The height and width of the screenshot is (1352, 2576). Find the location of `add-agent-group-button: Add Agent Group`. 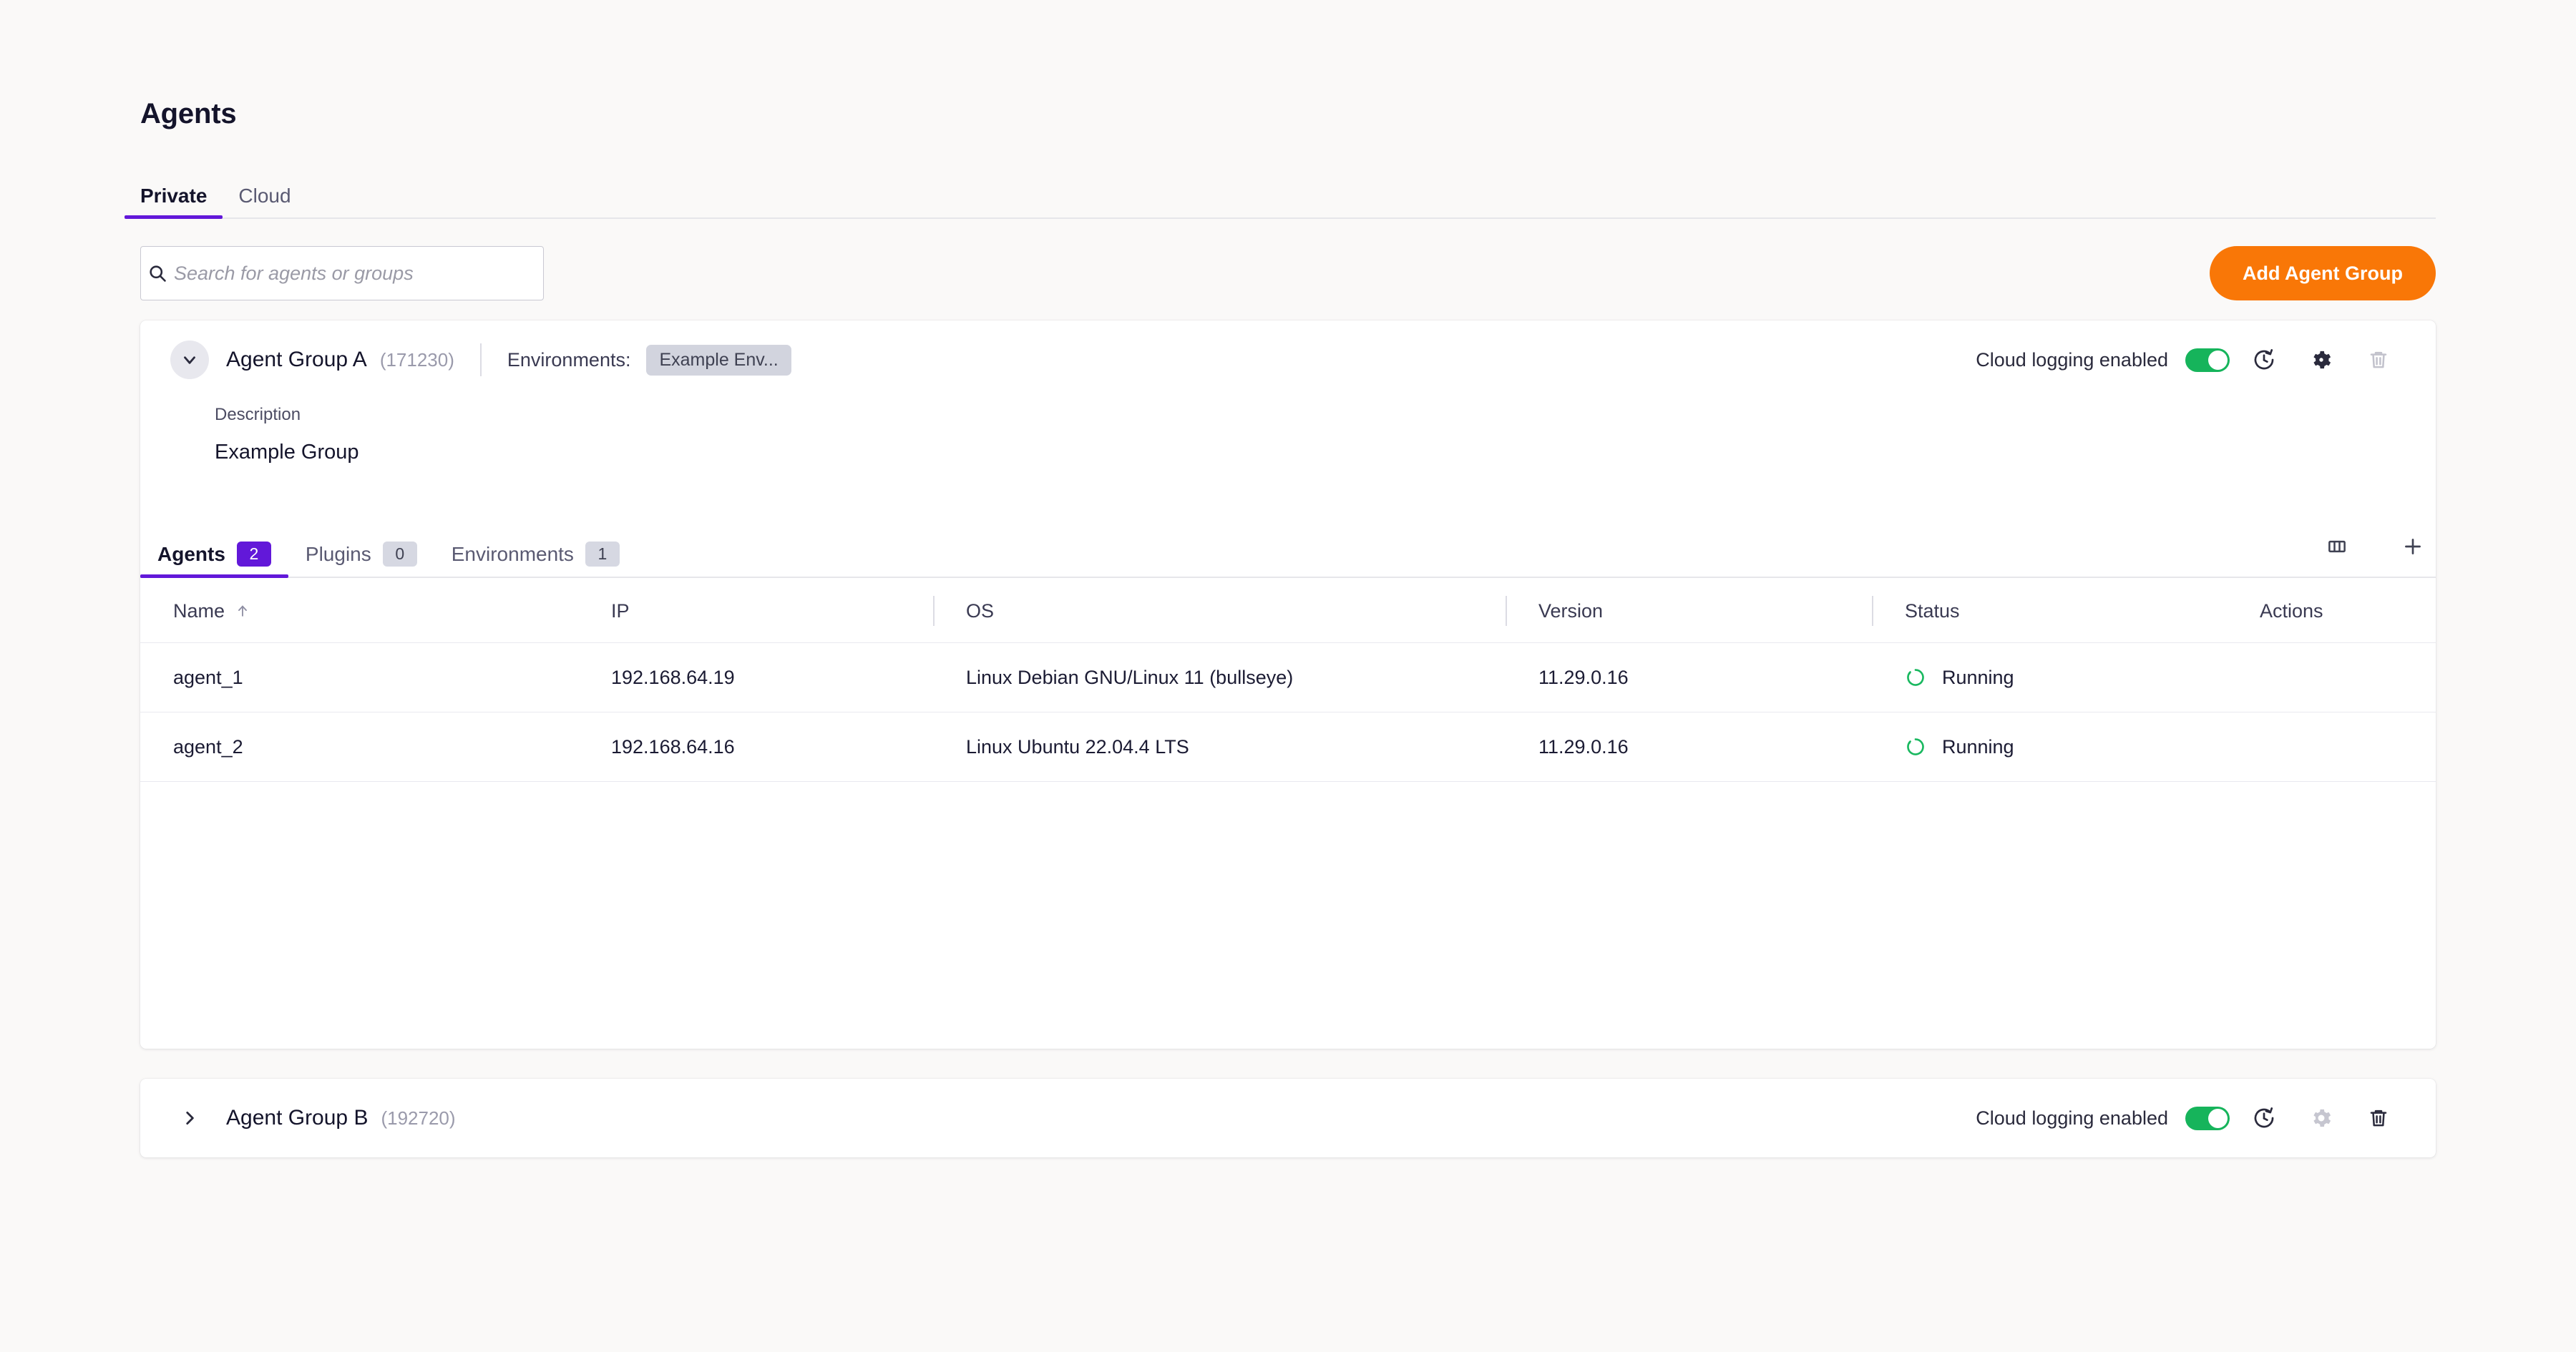

add-agent-group-button: Add Agent Group is located at coordinates (2323, 273).